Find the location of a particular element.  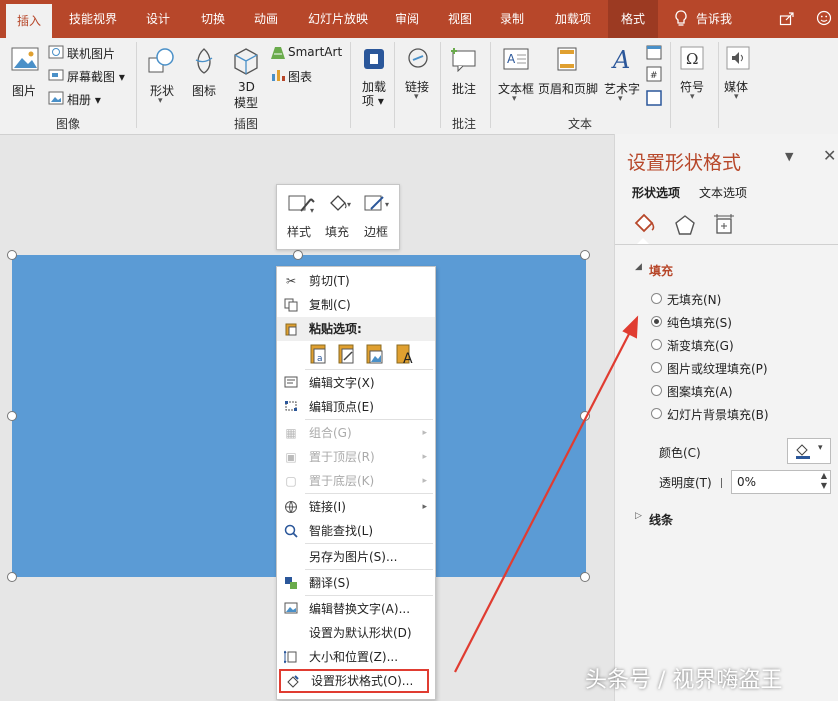

watermark: 头条号 / 视界嗨盗王 is located at coordinates (684, 680).